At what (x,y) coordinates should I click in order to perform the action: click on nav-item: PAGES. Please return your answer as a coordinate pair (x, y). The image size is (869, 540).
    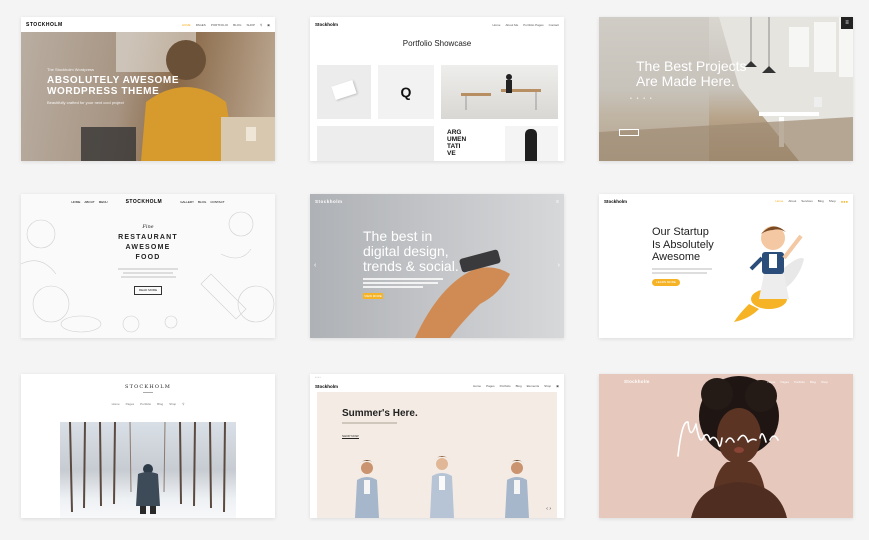
    Looking at the image, I should click on (201, 25).